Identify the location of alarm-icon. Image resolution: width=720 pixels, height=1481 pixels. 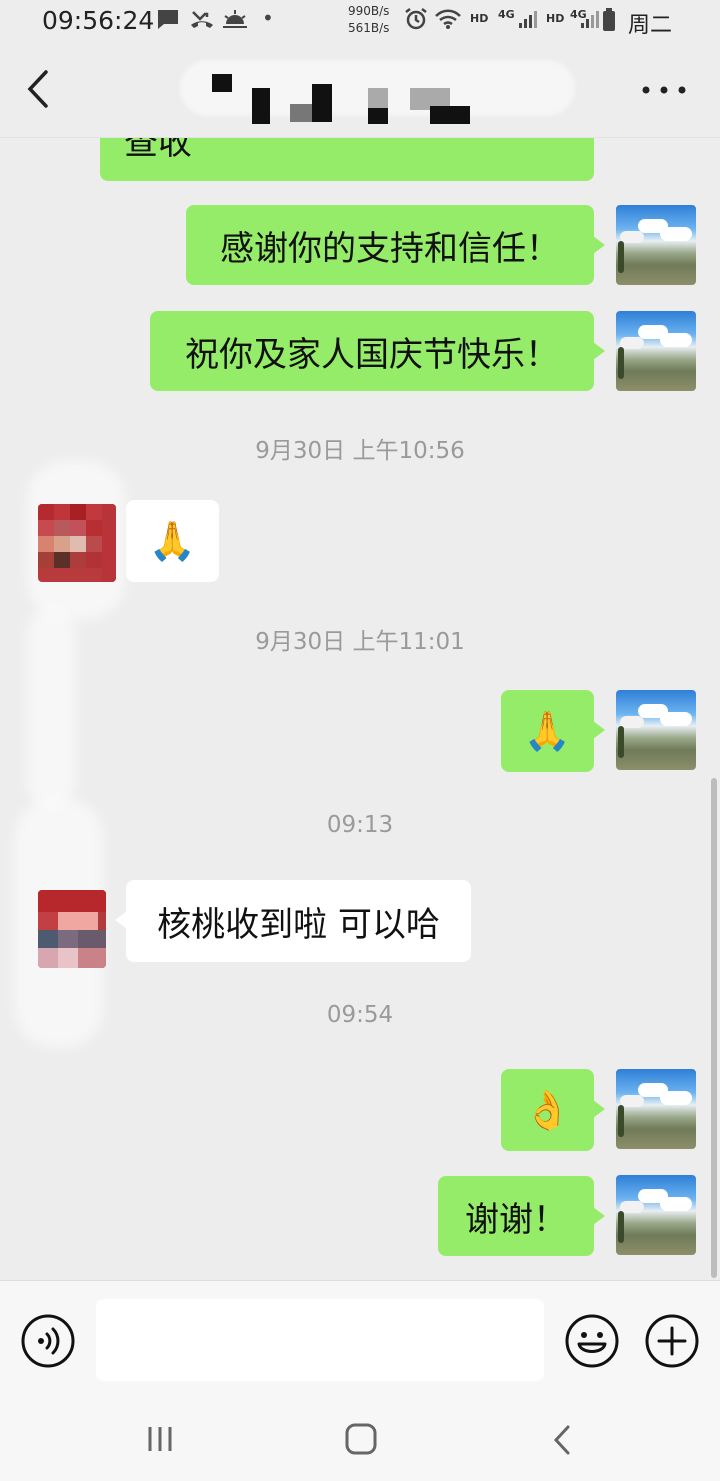
(416, 21).